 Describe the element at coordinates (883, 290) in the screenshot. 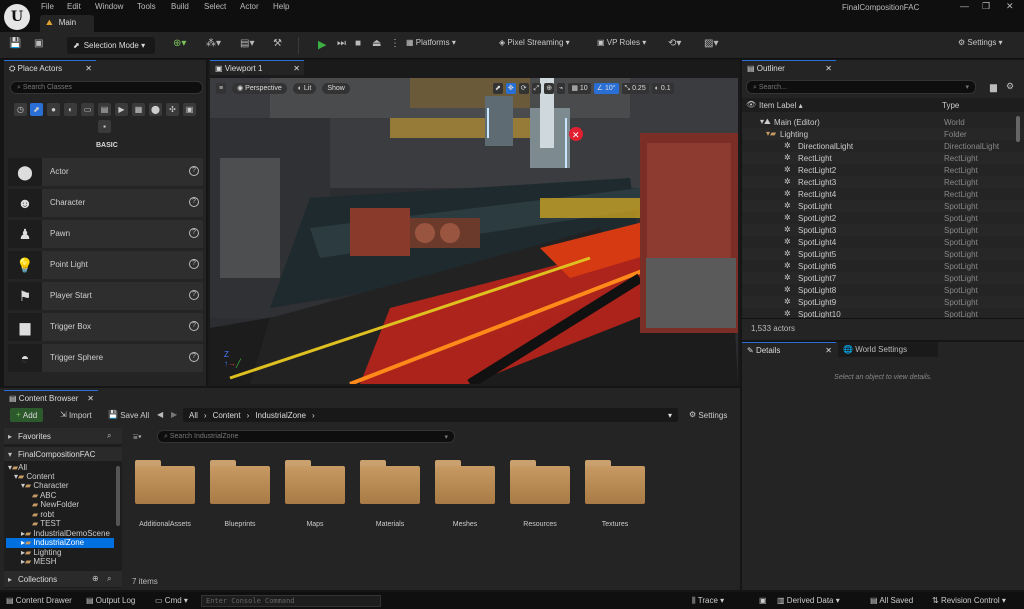

I see `outliner-row: ✲ SpotLight8 SpotLight` at that location.